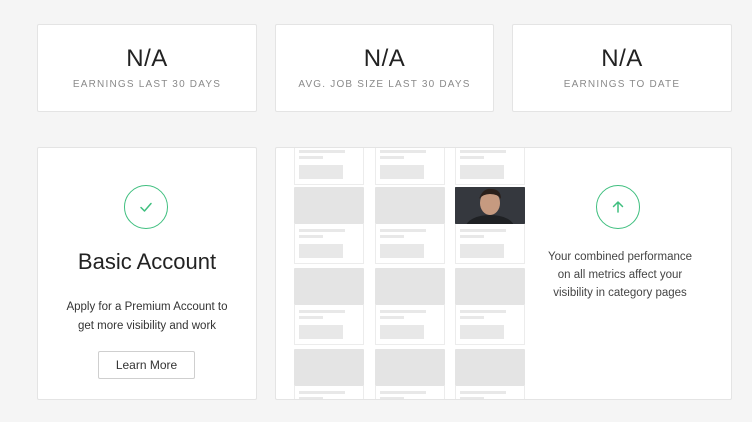 The height and width of the screenshot is (422, 752). I want to click on arrow-up-icon, so click(618, 207).